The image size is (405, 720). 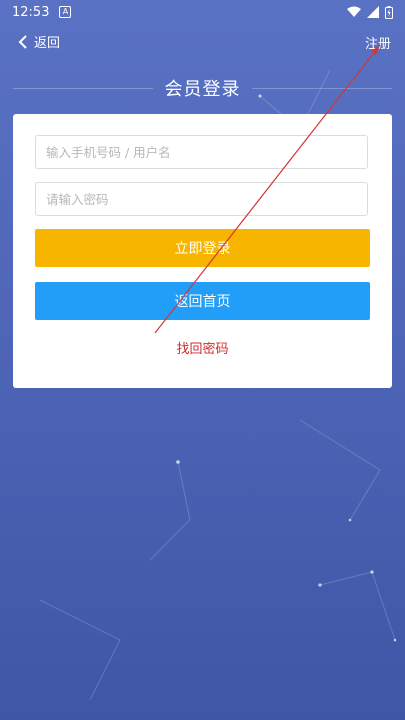 What do you see at coordinates (201, 152) in the screenshot?
I see `username-input` at bounding box center [201, 152].